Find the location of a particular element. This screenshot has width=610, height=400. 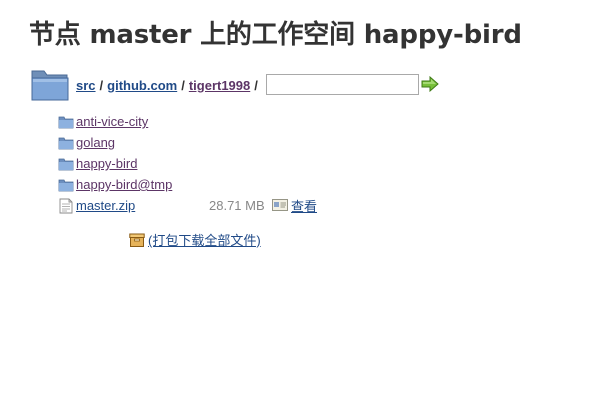

path-bar: src / github.com / tigert1998 / is located at coordinates (234, 84).